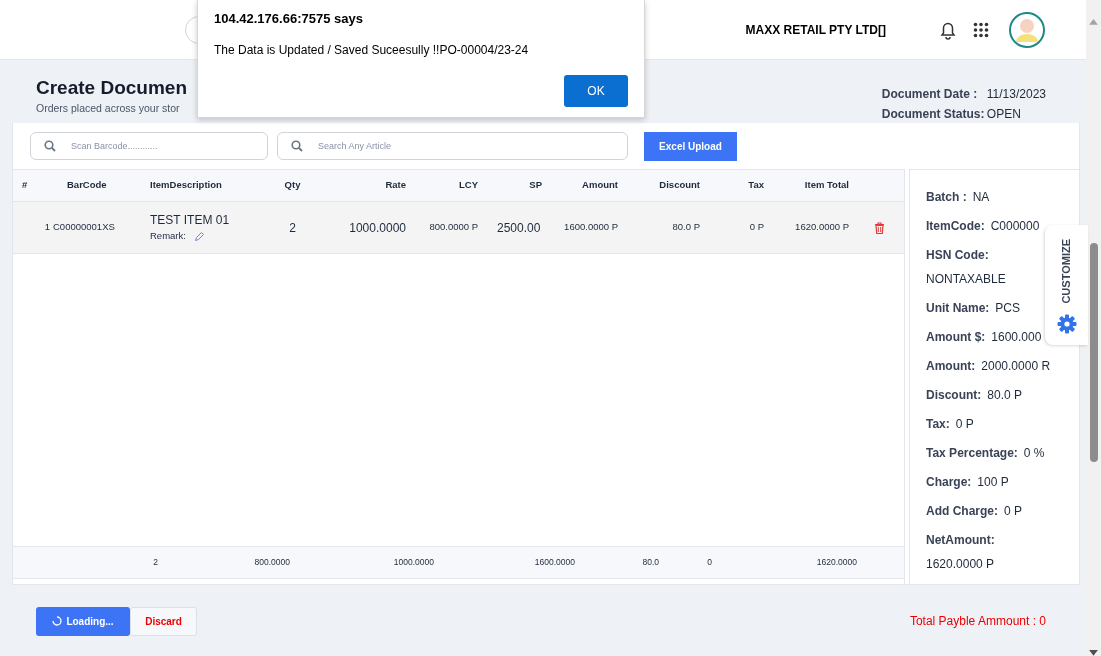 The image size is (1101, 656). What do you see at coordinates (993, 482) in the screenshot?
I see `detail-value: 100 P` at bounding box center [993, 482].